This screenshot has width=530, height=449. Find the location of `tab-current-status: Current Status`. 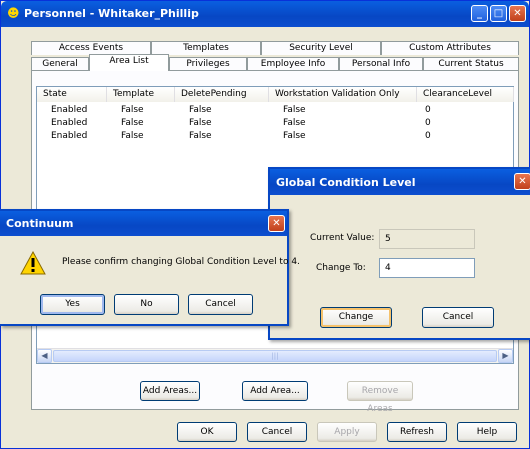

tab-current-status: Current Status is located at coordinates (471, 64).